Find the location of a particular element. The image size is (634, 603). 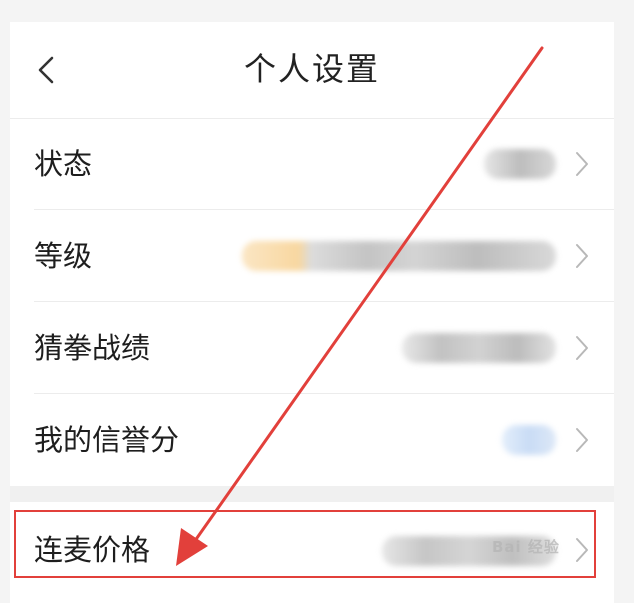

settings-row-label: 我的信誉分 is located at coordinates (107, 440).